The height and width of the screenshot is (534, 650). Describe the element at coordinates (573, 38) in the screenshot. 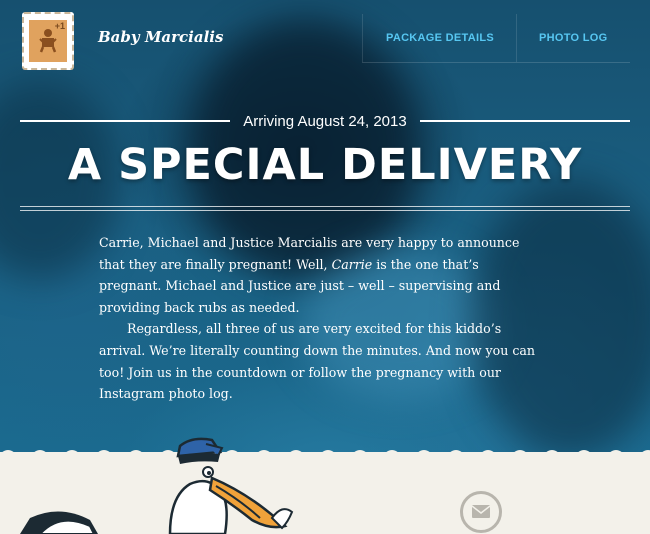

I see `nav-photo-log: PHOTO LOG` at that location.